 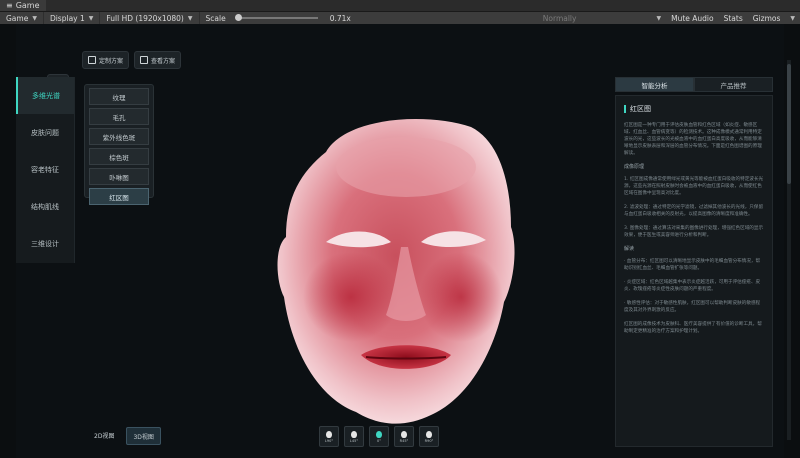 What do you see at coordinates (767, 18) in the screenshot?
I see `gizmos-toggle: Gizmos` at bounding box center [767, 18].